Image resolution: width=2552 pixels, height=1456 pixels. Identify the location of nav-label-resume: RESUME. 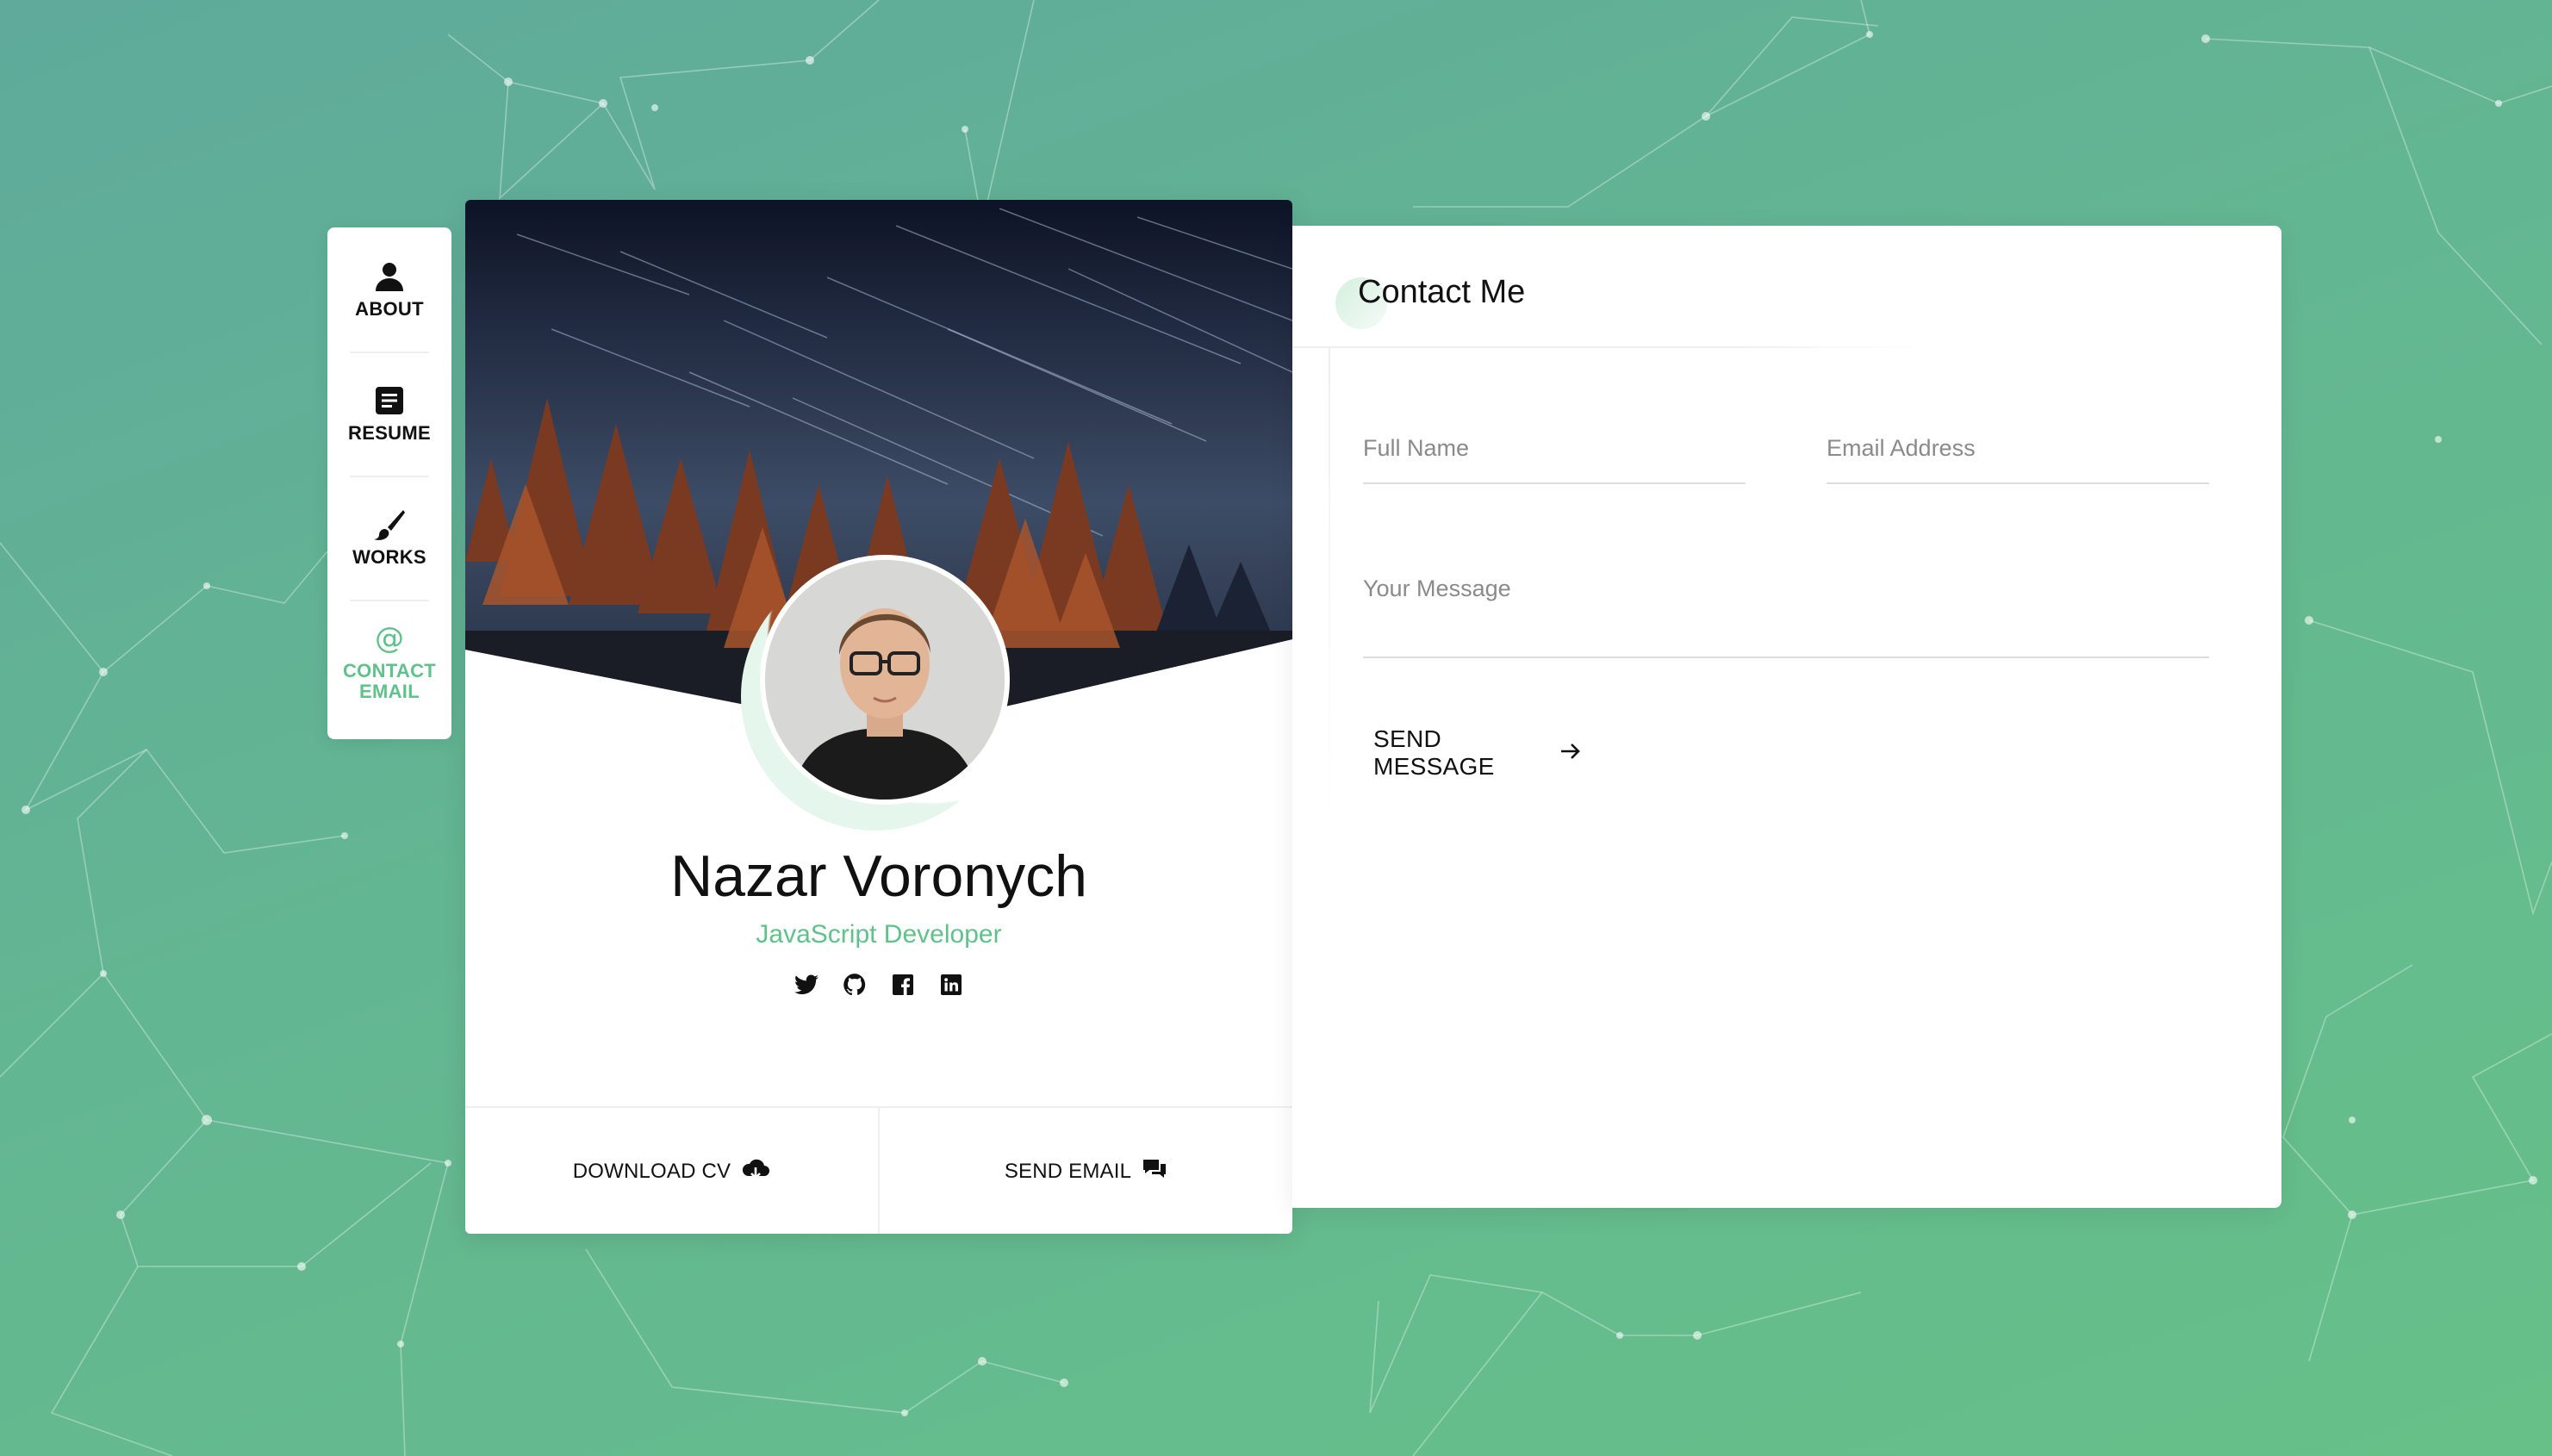
(389, 433).